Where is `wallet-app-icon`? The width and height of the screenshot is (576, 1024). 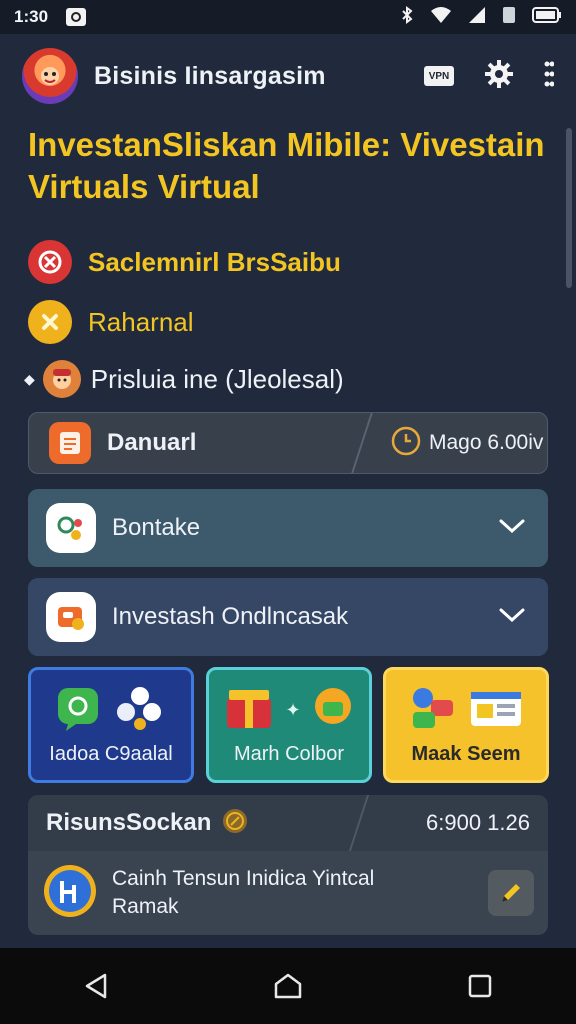
wallet-app-icon is located at coordinates (71, 617).